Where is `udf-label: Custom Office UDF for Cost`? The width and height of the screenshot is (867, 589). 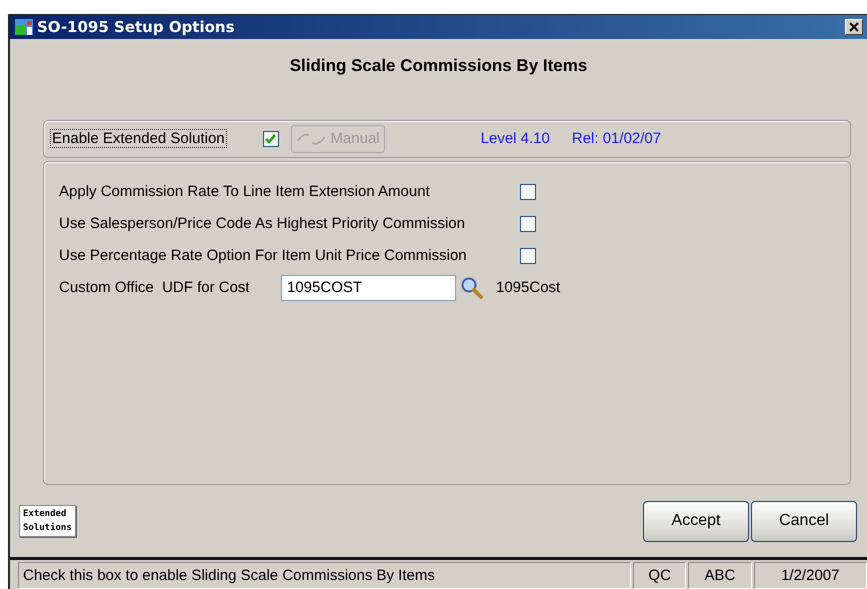
udf-label: Custom Office UDF for Cost is located at coordinates (155, 287).